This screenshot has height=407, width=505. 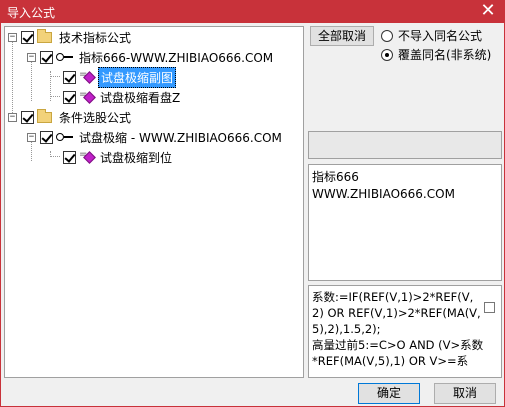 I want to click on title-bar: 导入公式 ✕, so click(x=252, y=12).